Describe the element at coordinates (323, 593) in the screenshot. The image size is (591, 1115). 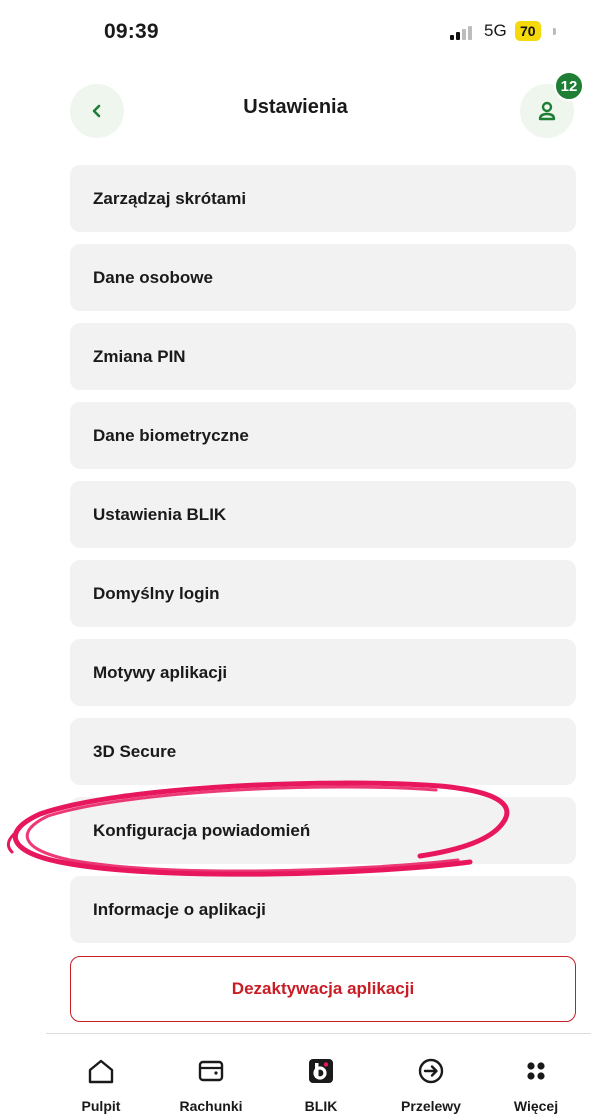
I see `menu-item-default-login: Domyślny login` at that location.